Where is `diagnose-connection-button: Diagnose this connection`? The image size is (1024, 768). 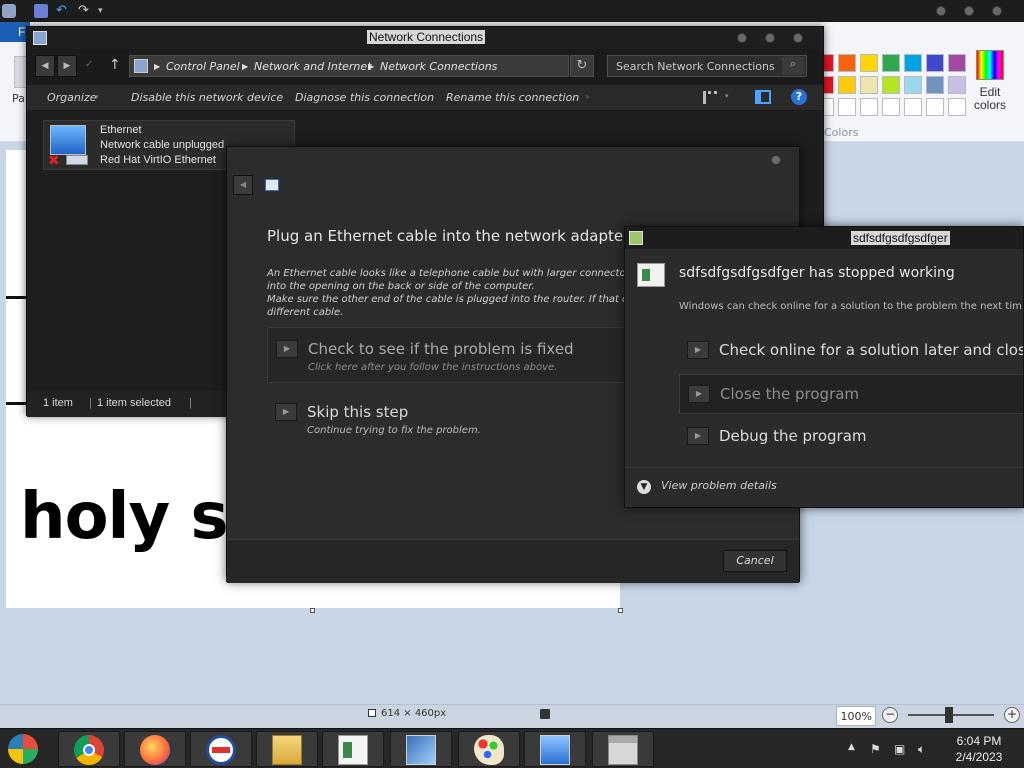 diagnose-connection-button: Diagnose this connection is located at coordinates (364, 97).